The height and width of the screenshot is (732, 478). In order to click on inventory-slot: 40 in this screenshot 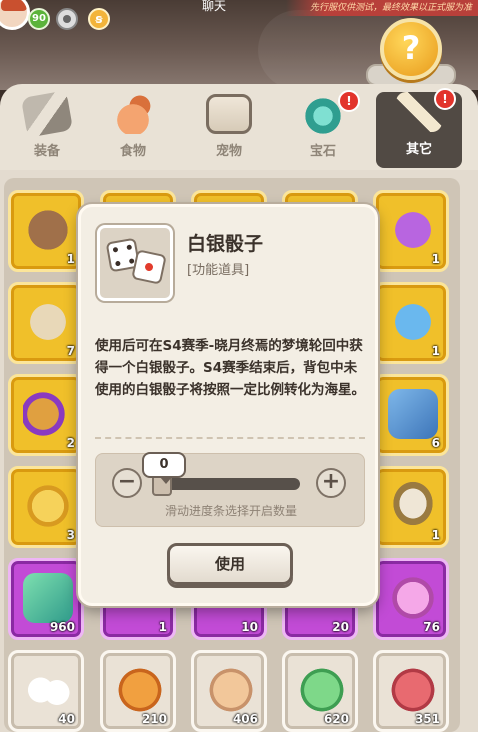, I will do `click(46, 691)`.